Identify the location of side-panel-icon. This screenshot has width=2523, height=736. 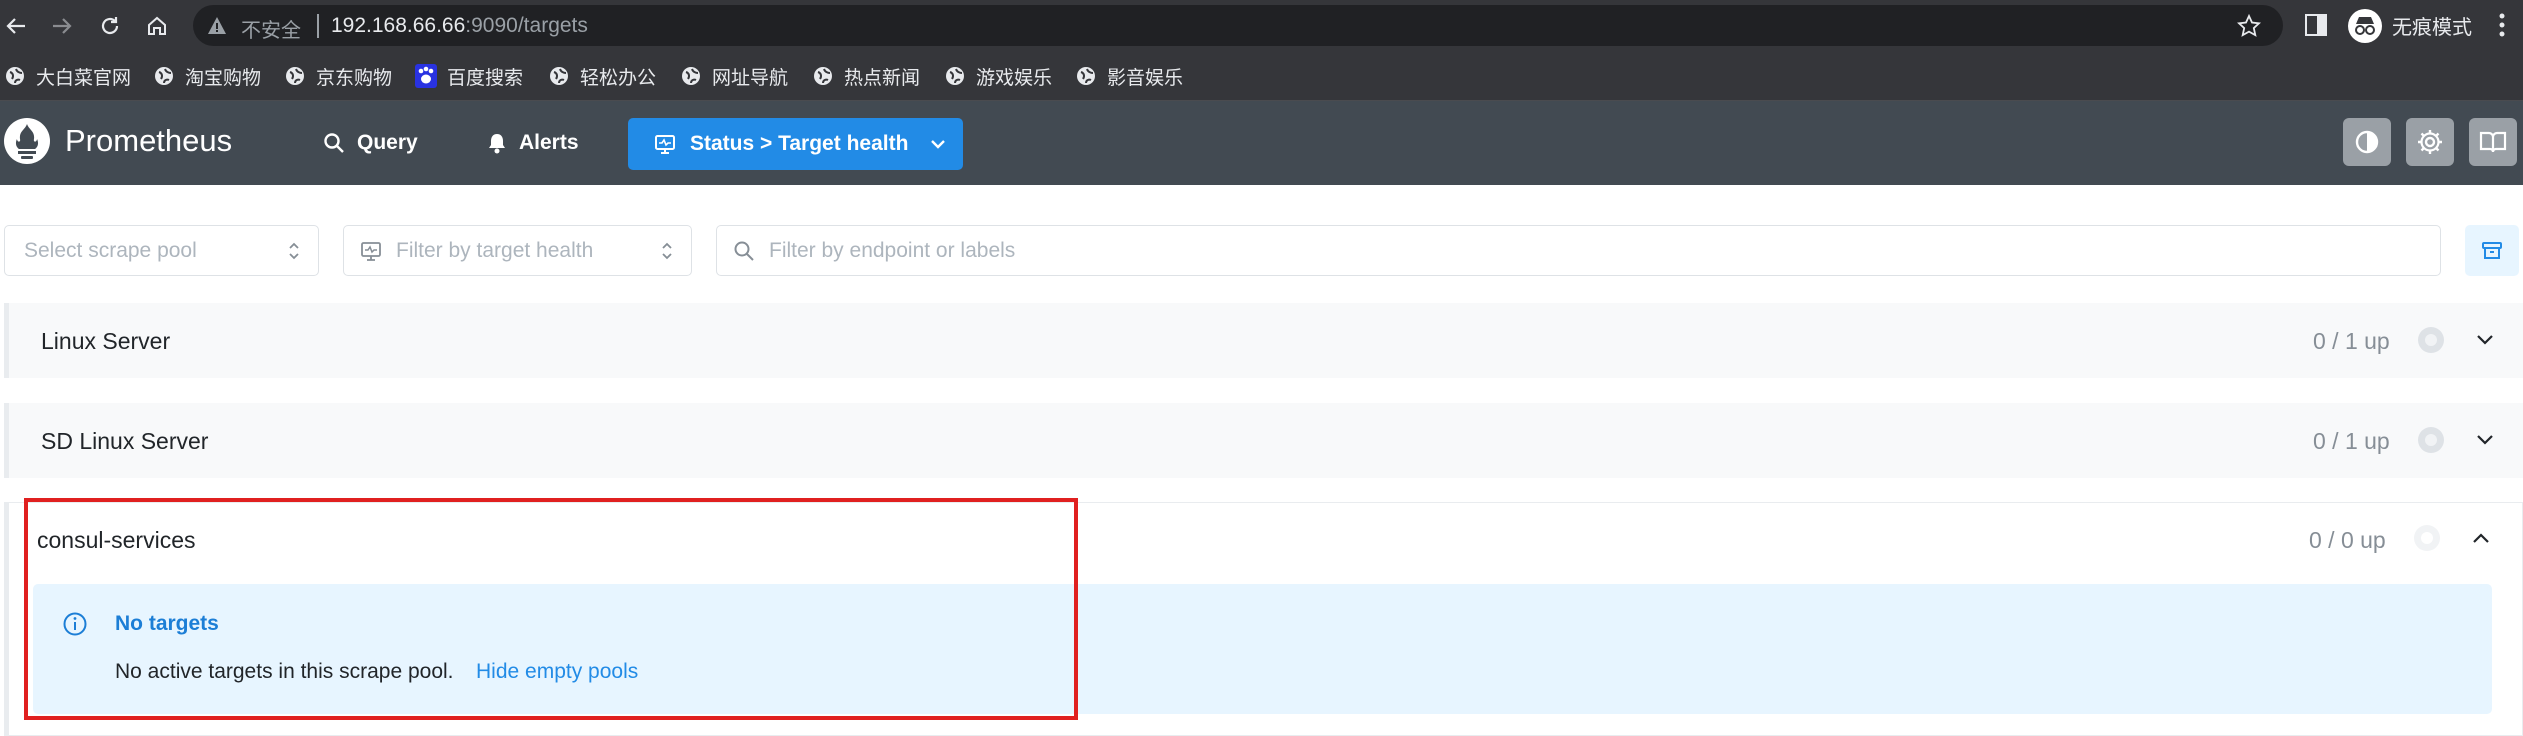
(2316, 25).